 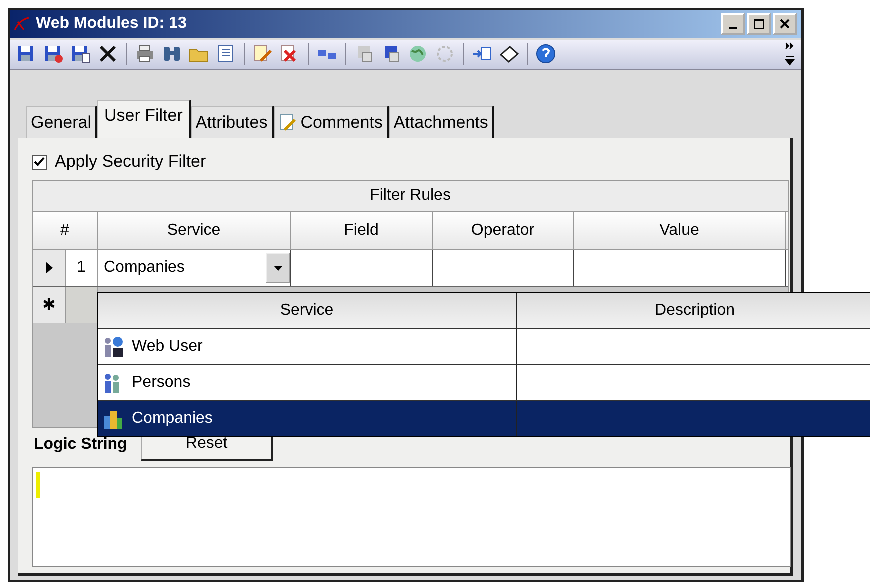 What do you see at coordinates (331, 122) in the screenshot?
I see `tab: Comments` at bounding box center [331, 122].